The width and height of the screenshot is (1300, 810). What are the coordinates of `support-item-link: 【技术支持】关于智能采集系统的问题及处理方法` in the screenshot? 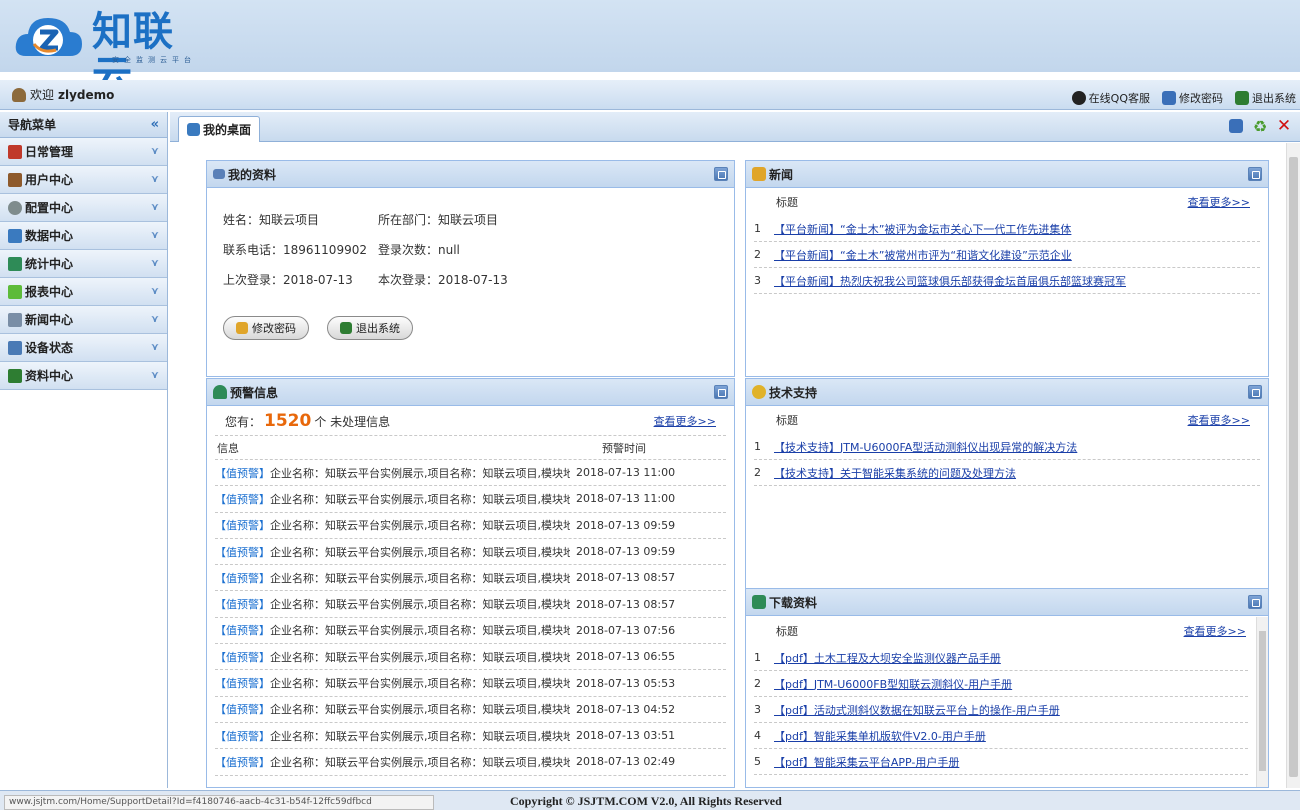 It's located at (895, 473).